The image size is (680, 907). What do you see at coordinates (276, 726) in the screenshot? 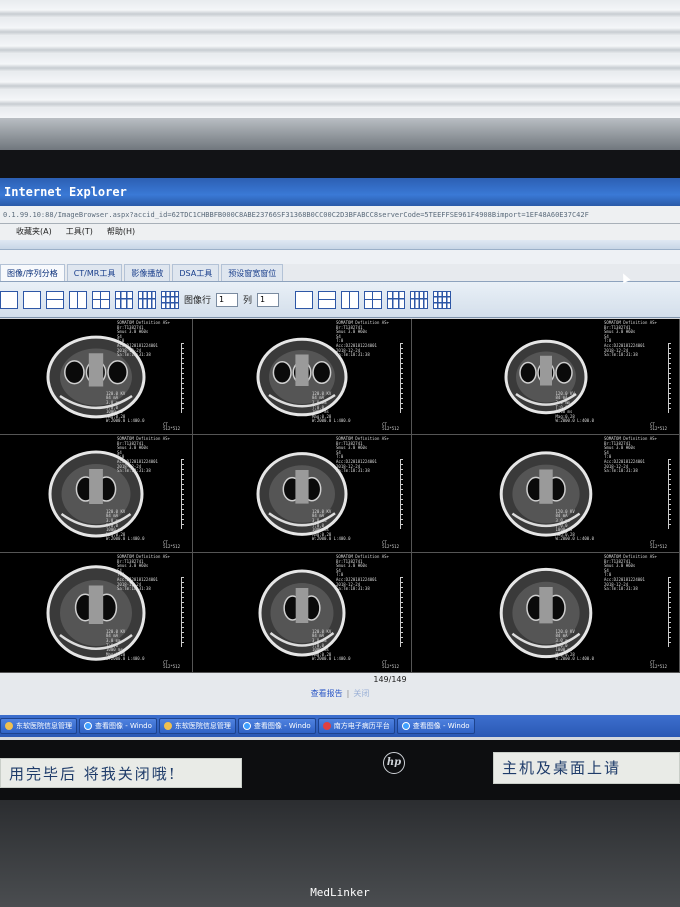
I see `taskbar-item-viewer-2: 查看图像 - Windo` at bounding box center [276, 726].